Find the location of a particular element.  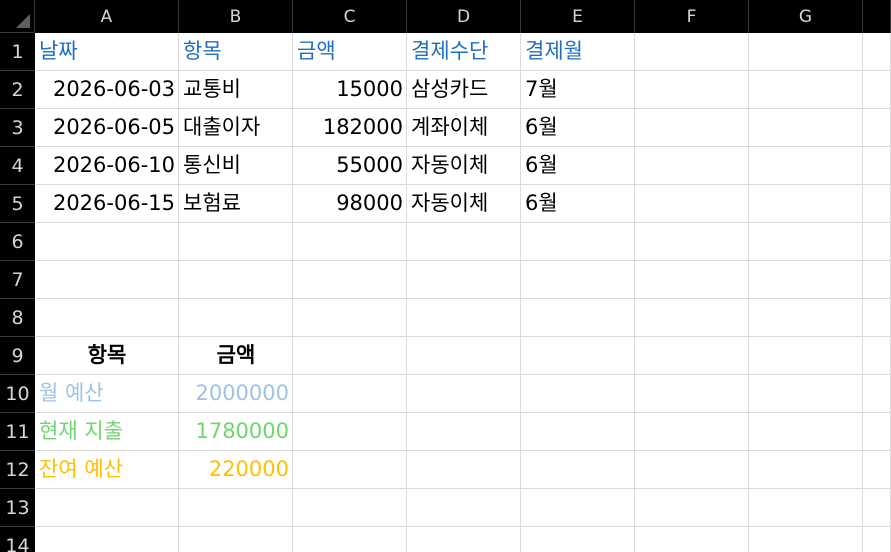

summary-header-amount: 금액 is located at coordinates (236, 356).